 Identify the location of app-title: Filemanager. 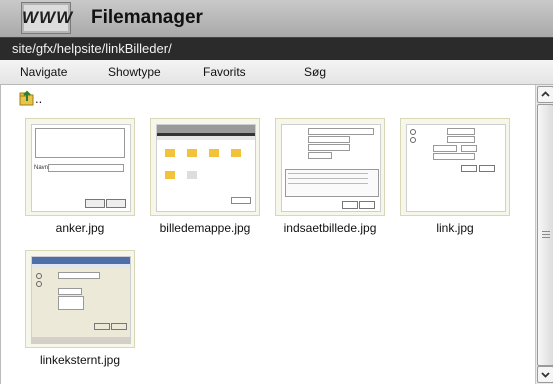
(147, 17).